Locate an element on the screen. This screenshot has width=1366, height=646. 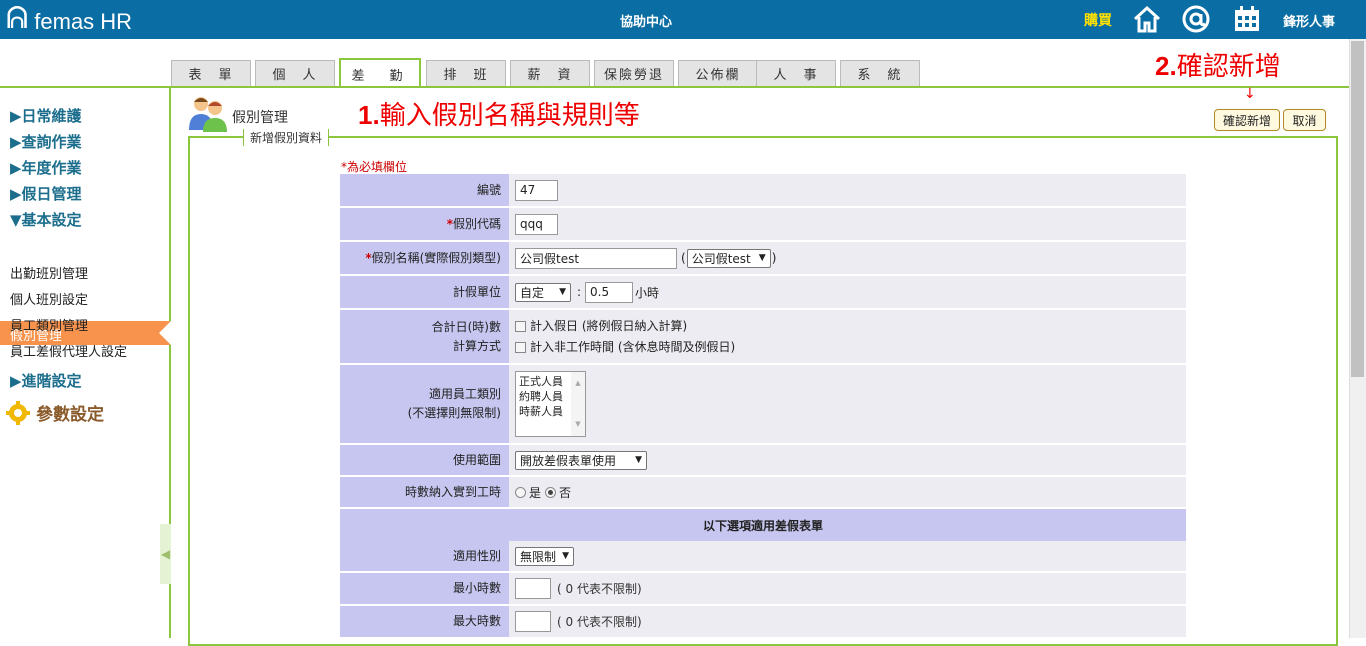
radio-yes is located at coordinates (520, 492).